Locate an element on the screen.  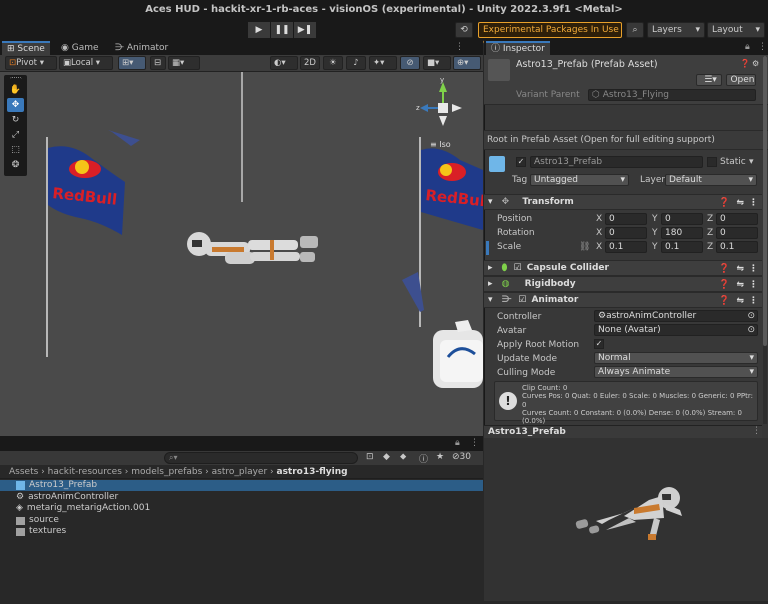
open-button: Open is located at coordinates (741, 80).